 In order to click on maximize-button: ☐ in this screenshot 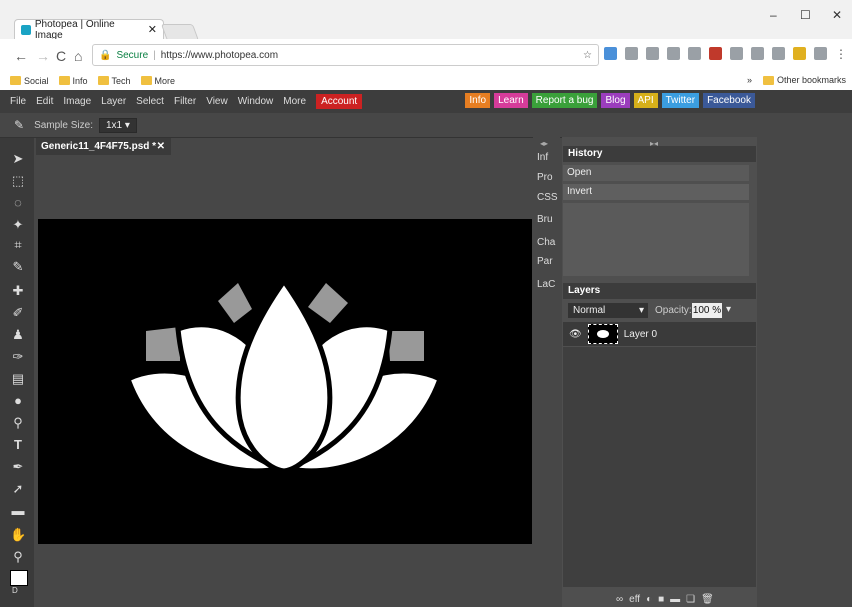, I will do `click(805, 15)`.